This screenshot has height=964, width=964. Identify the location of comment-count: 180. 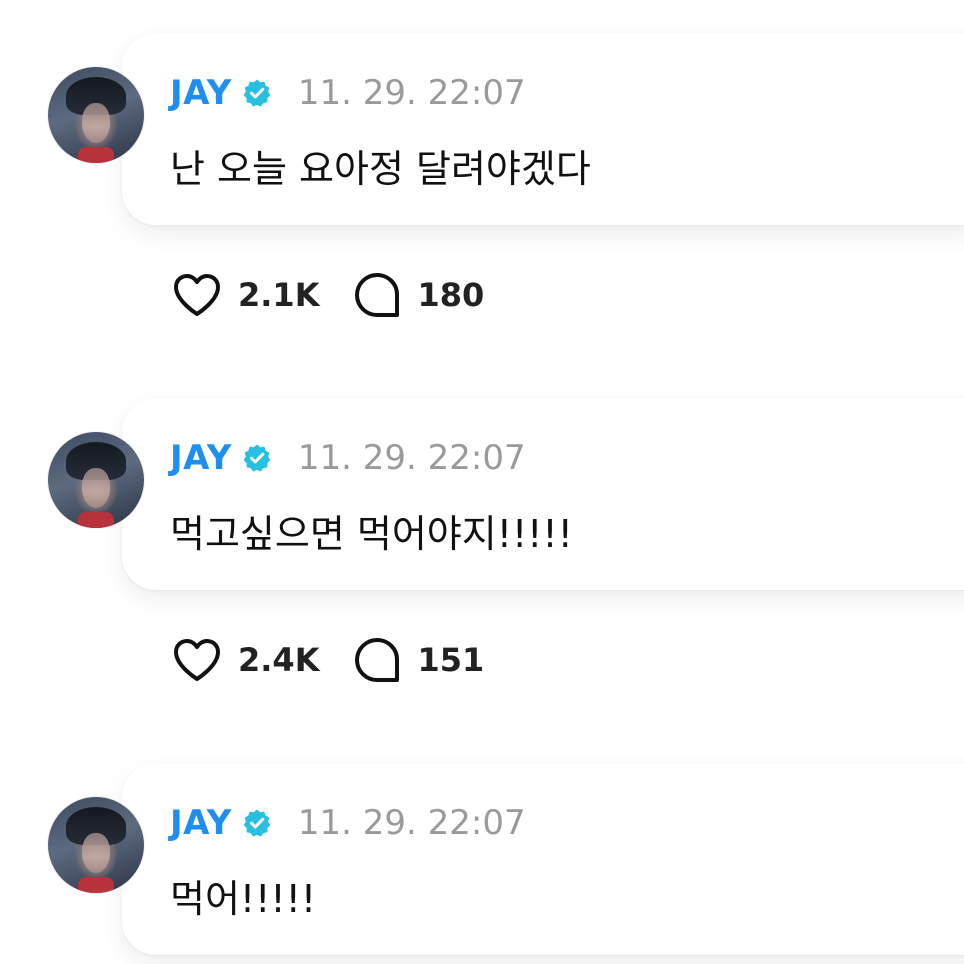
(451, 295).